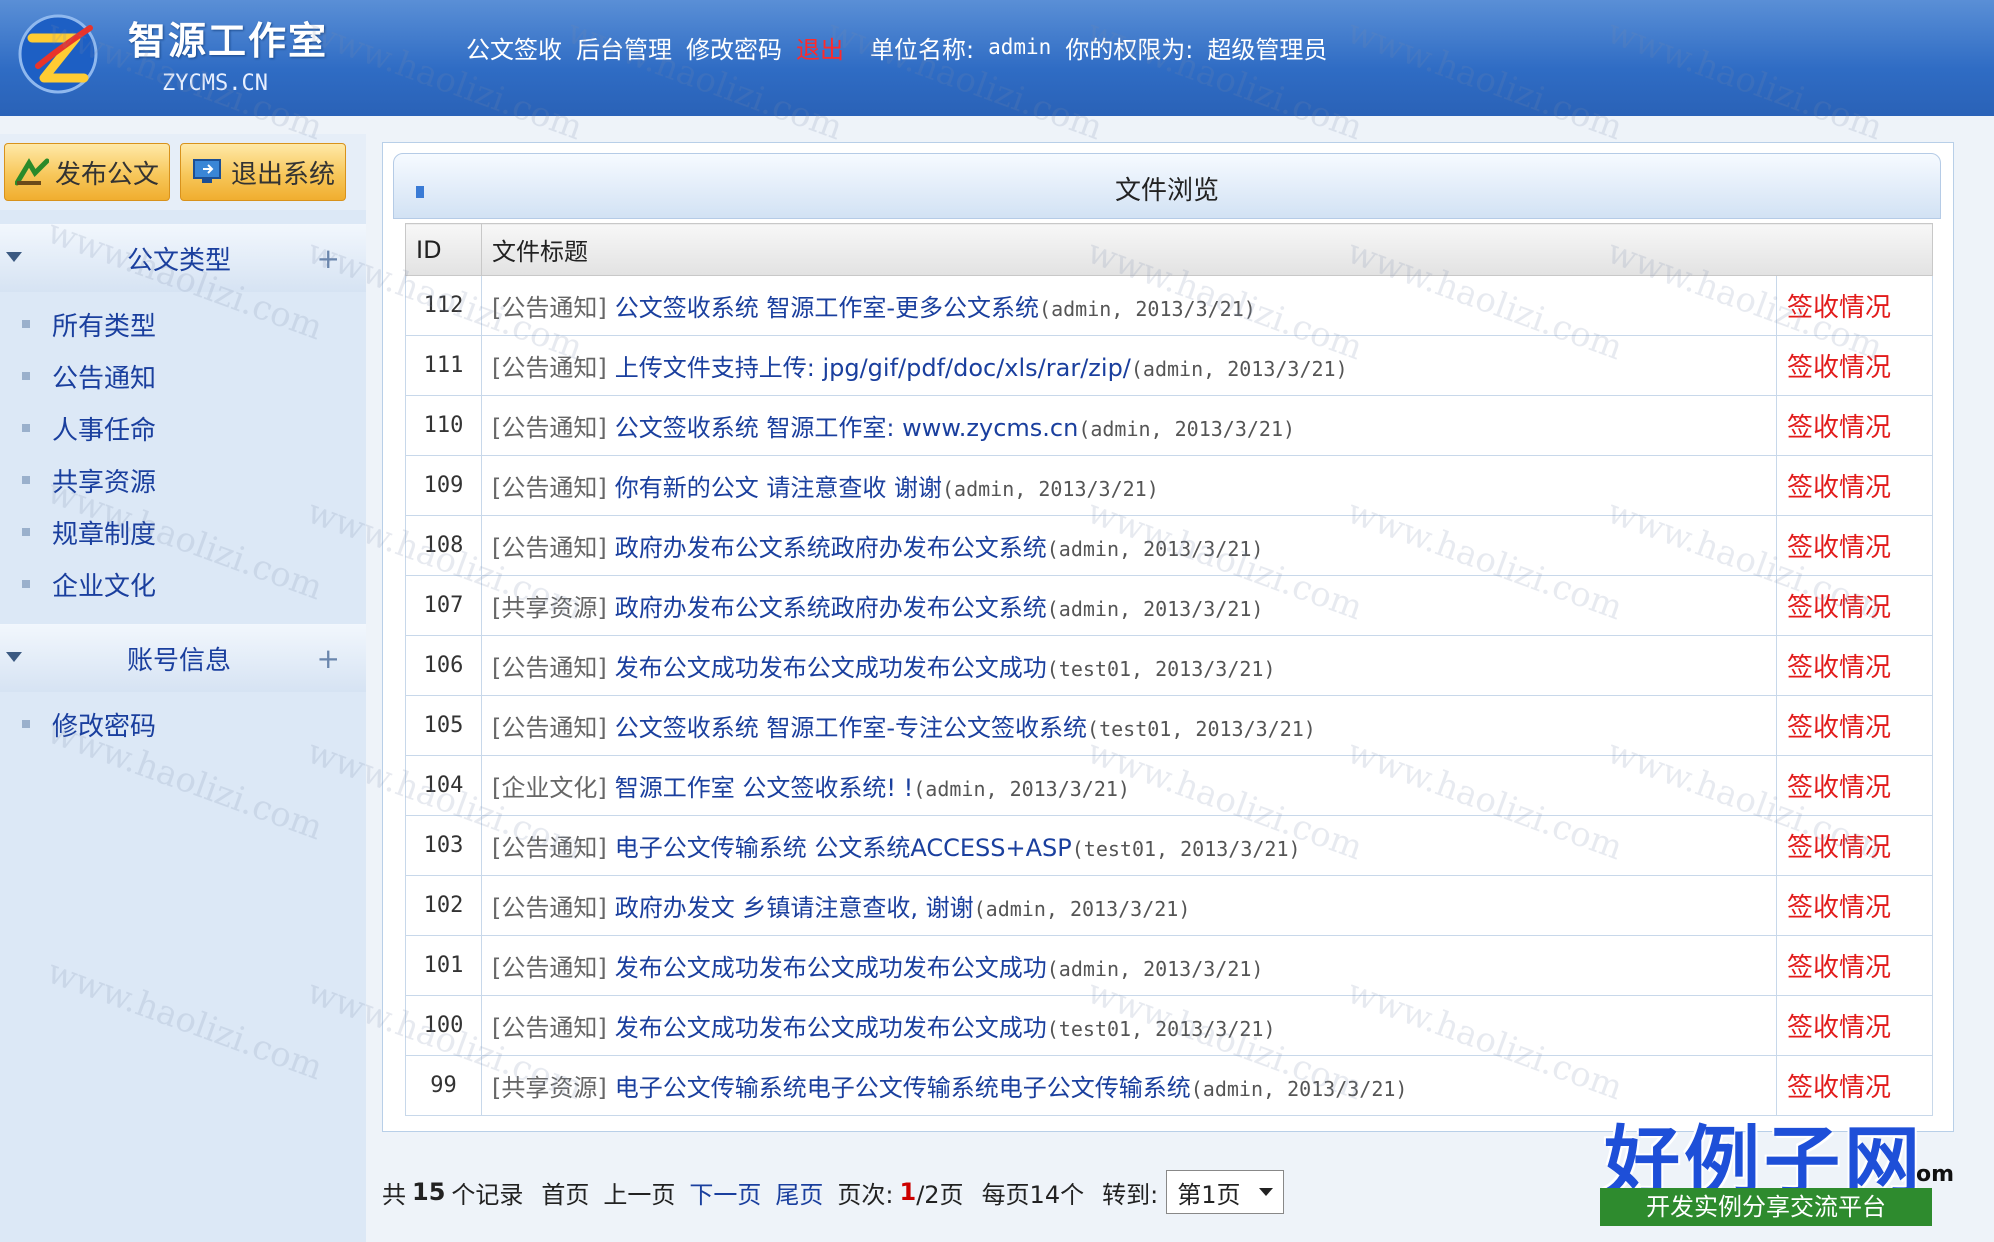 This screenshot has width=1994, height=1242. I want to click on page-select: 第1页, so click(1225, 1192).